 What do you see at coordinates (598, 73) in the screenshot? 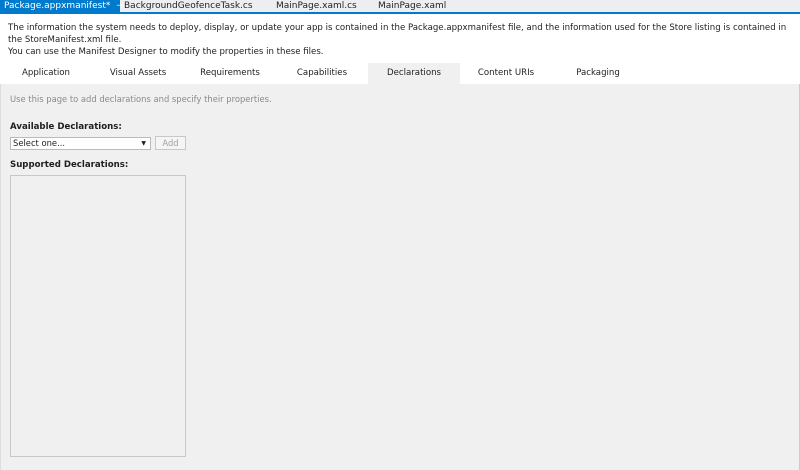
I see `tab-packaging: Packaging` at bounding box center [598, 73].